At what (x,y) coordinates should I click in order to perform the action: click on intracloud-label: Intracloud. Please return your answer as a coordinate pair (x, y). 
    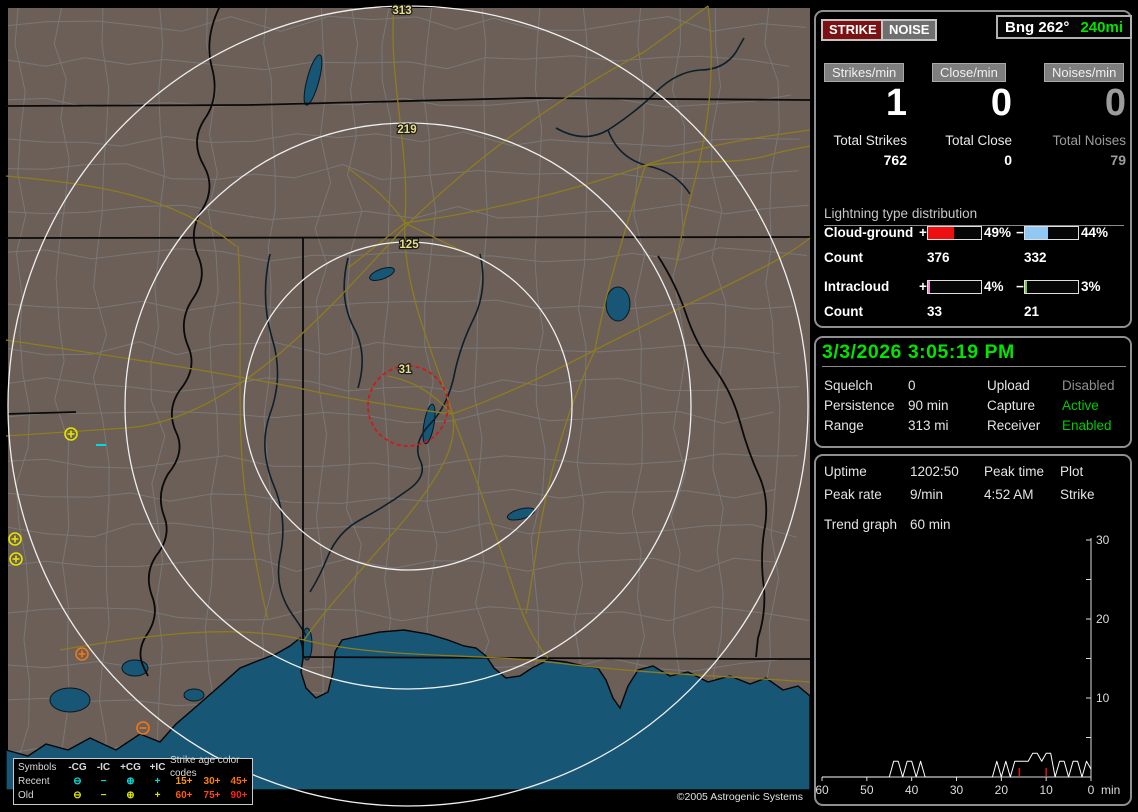
    Looking at the image, I should click on (857, 286).